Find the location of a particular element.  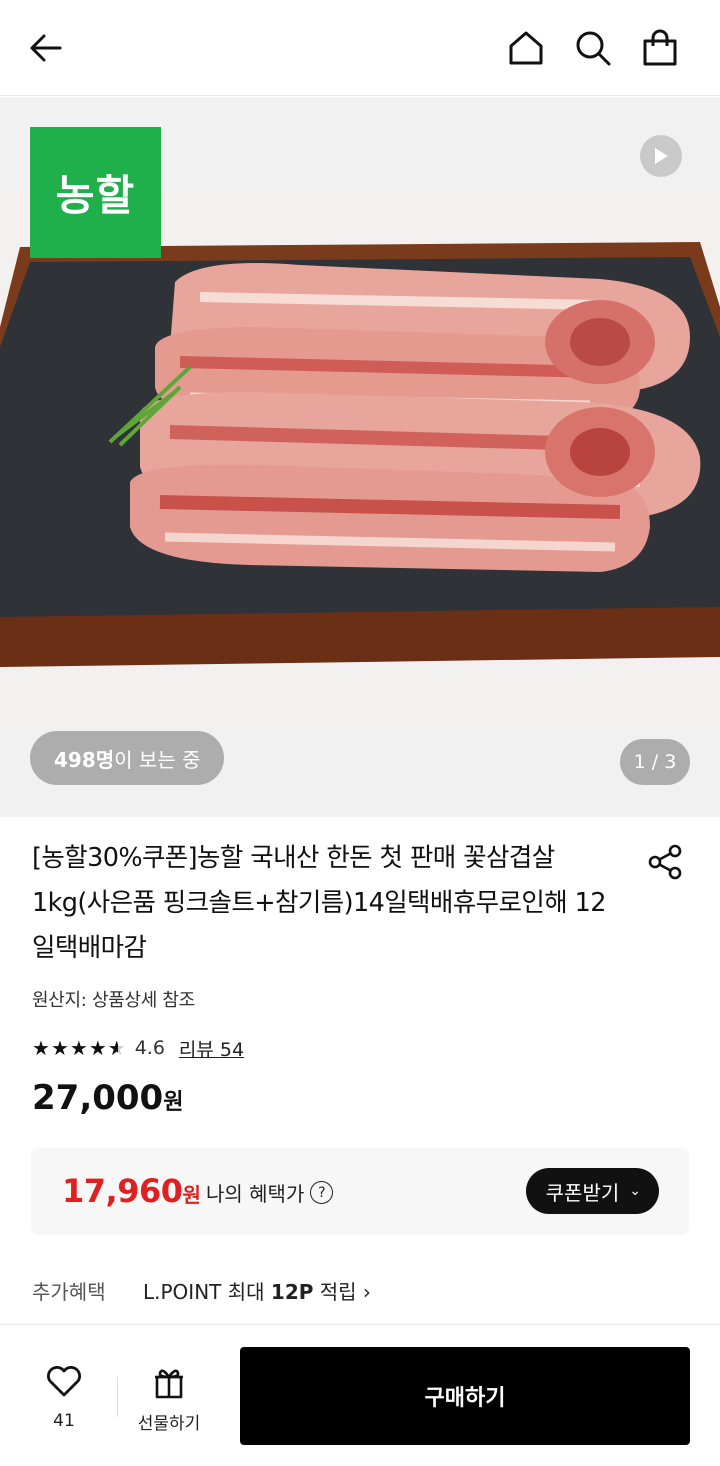

divider is located at coordinates (117, 1397).